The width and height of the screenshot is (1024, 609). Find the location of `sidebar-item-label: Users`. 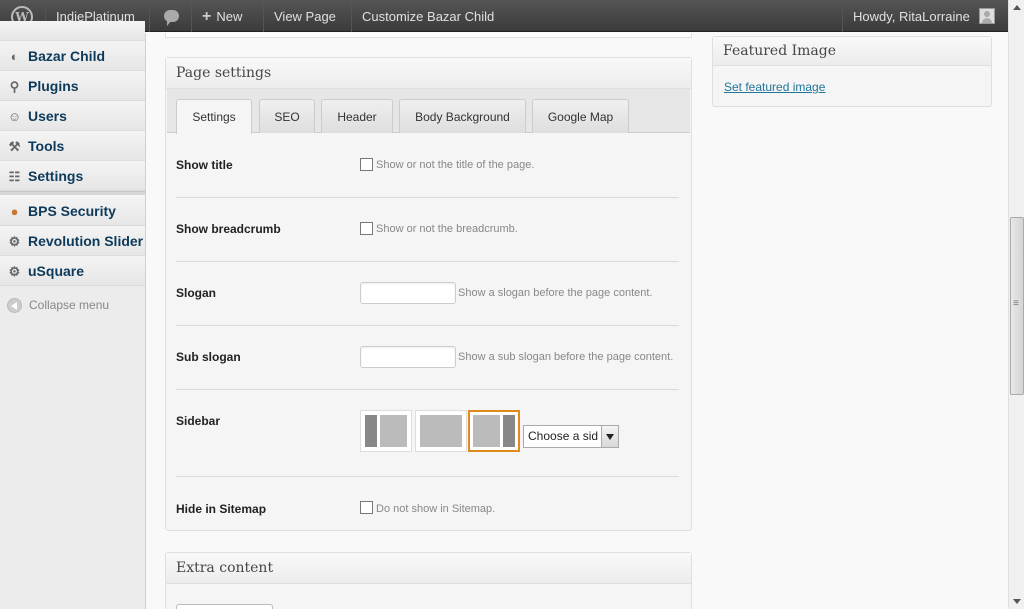

sidebar-item-label: Users is located at coordinates (47, 116).